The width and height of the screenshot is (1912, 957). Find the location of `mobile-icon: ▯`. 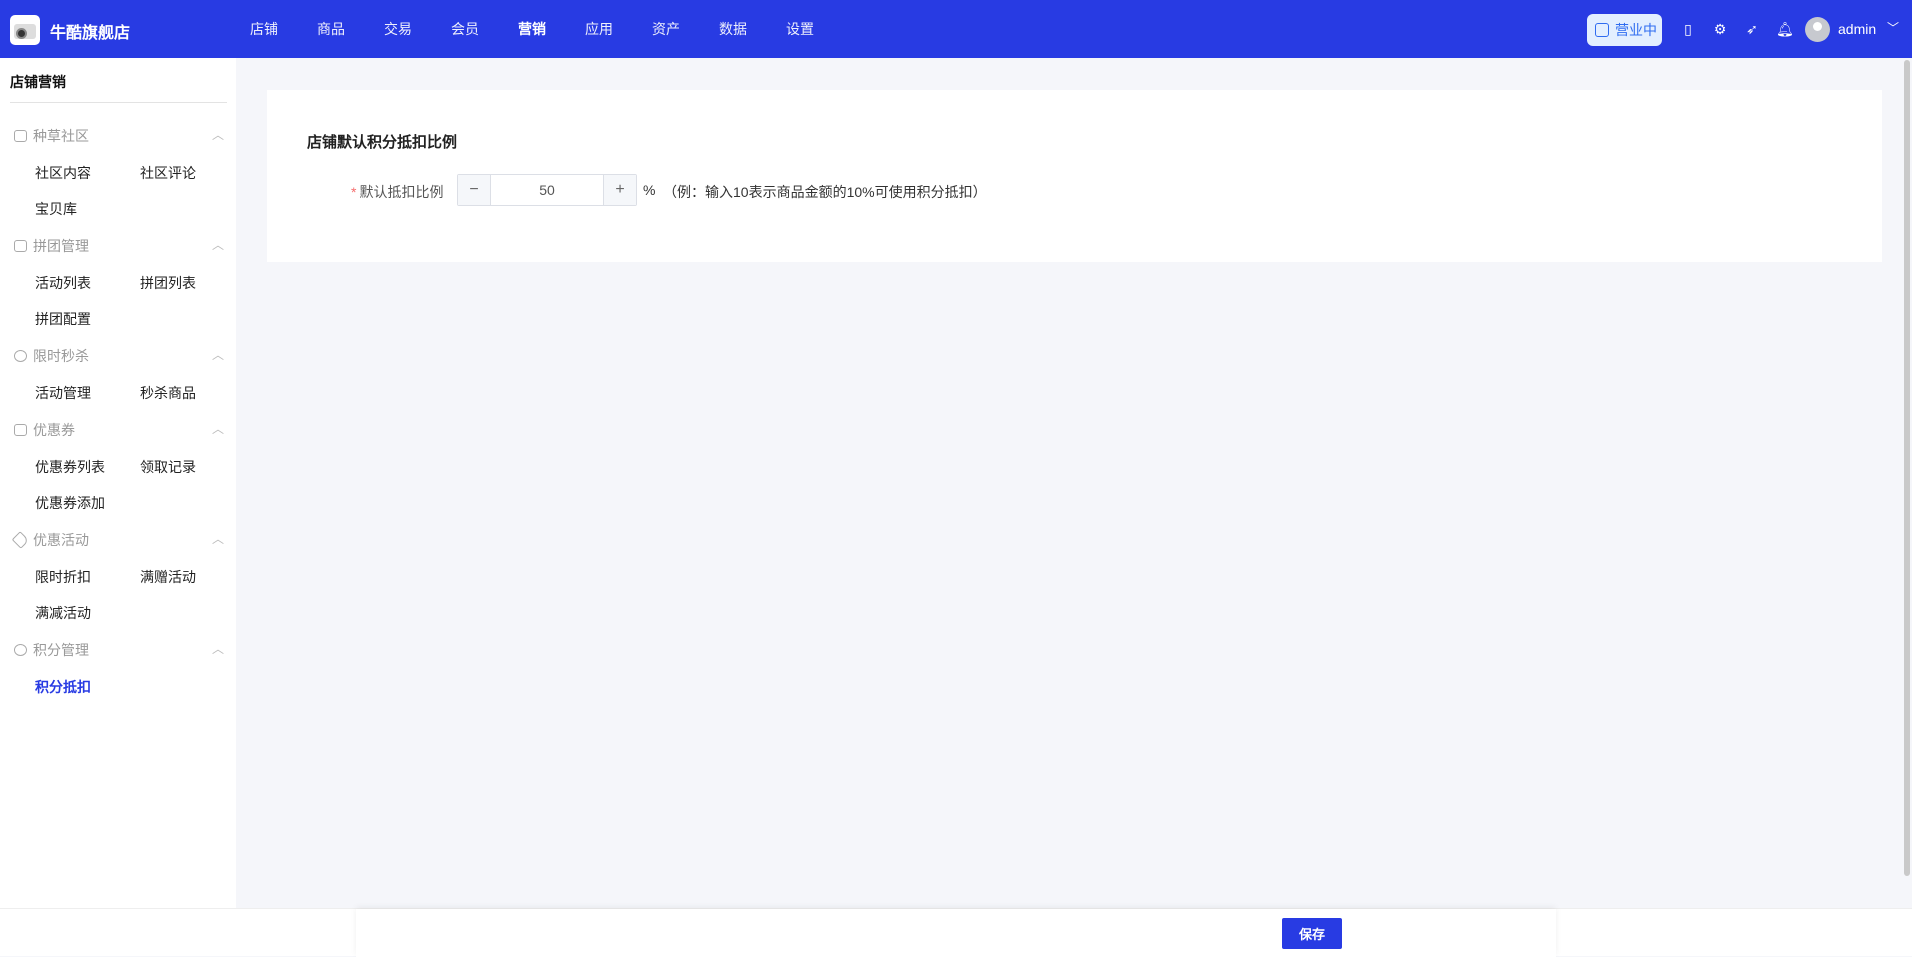

mobile-icon: ▯ is located at coordinates (1688, 29).